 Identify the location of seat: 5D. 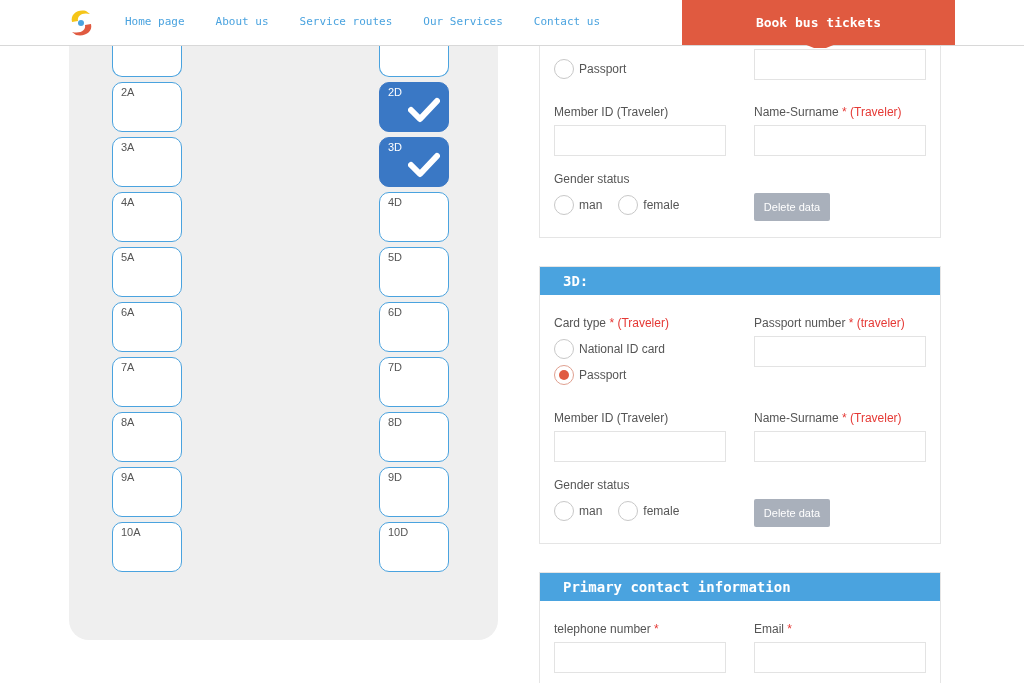
(414, 272).